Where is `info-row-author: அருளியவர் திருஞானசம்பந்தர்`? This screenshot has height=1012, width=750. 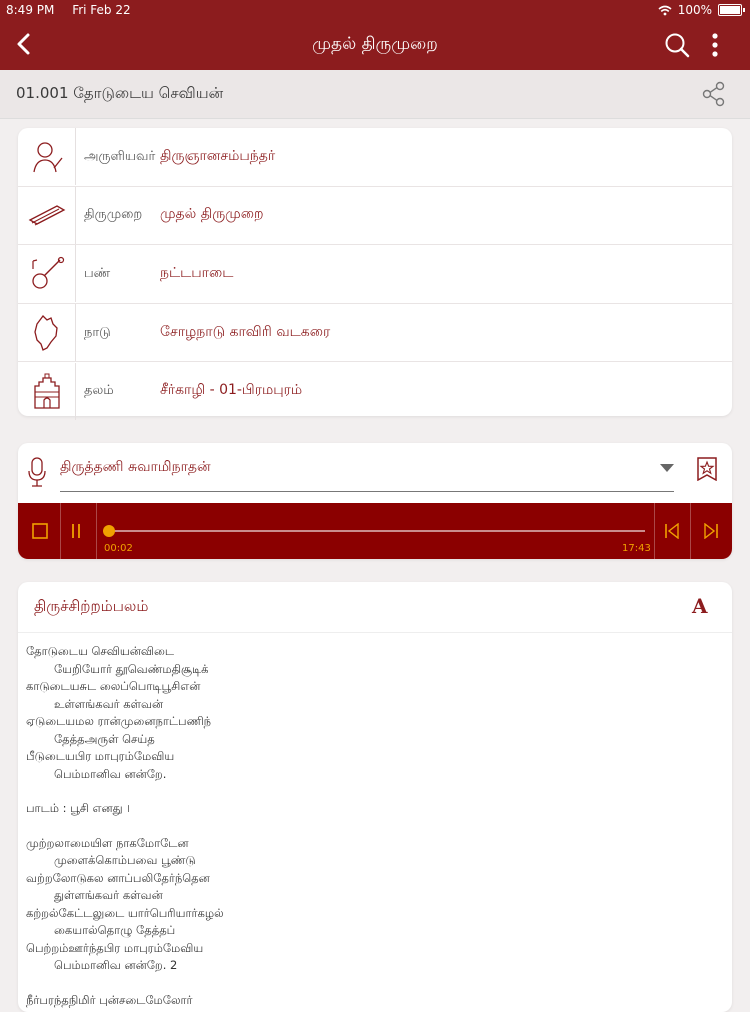
info-row-author: அருளியவர் திருஞானசம்பந்தர் is located at coordinates (375, 157).